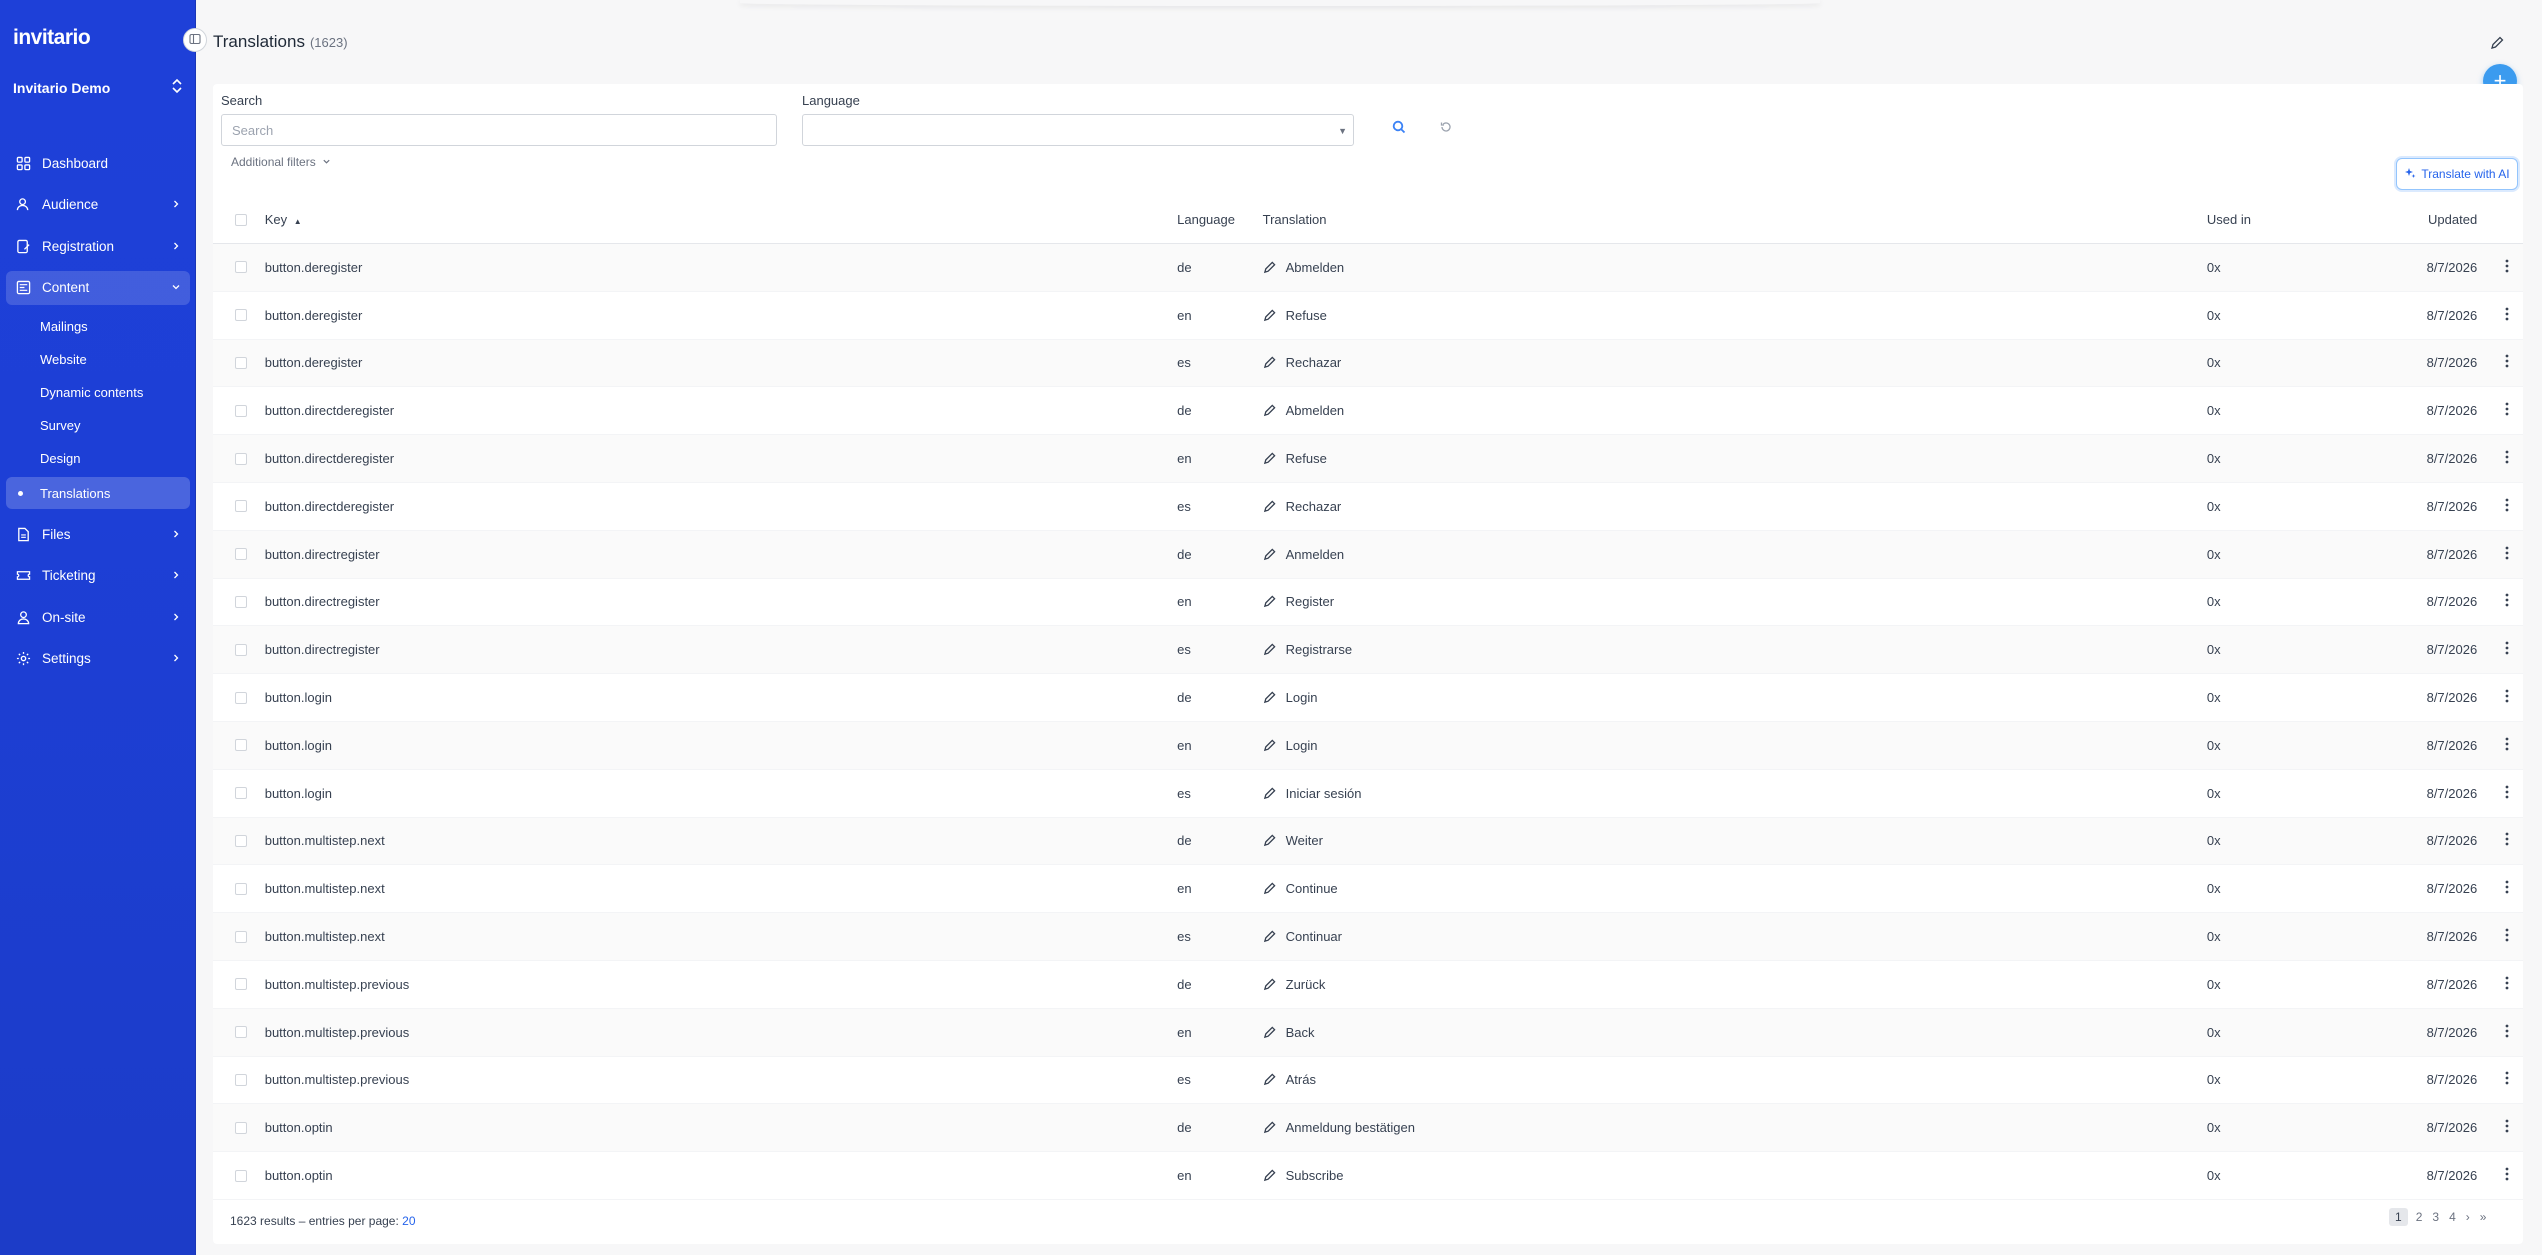 The width and height of the screenshot is (2542, 1255). Describe the element at coordinates (98, 287) in the screenshot. I see `sidebar-item-content: Content` at that location.